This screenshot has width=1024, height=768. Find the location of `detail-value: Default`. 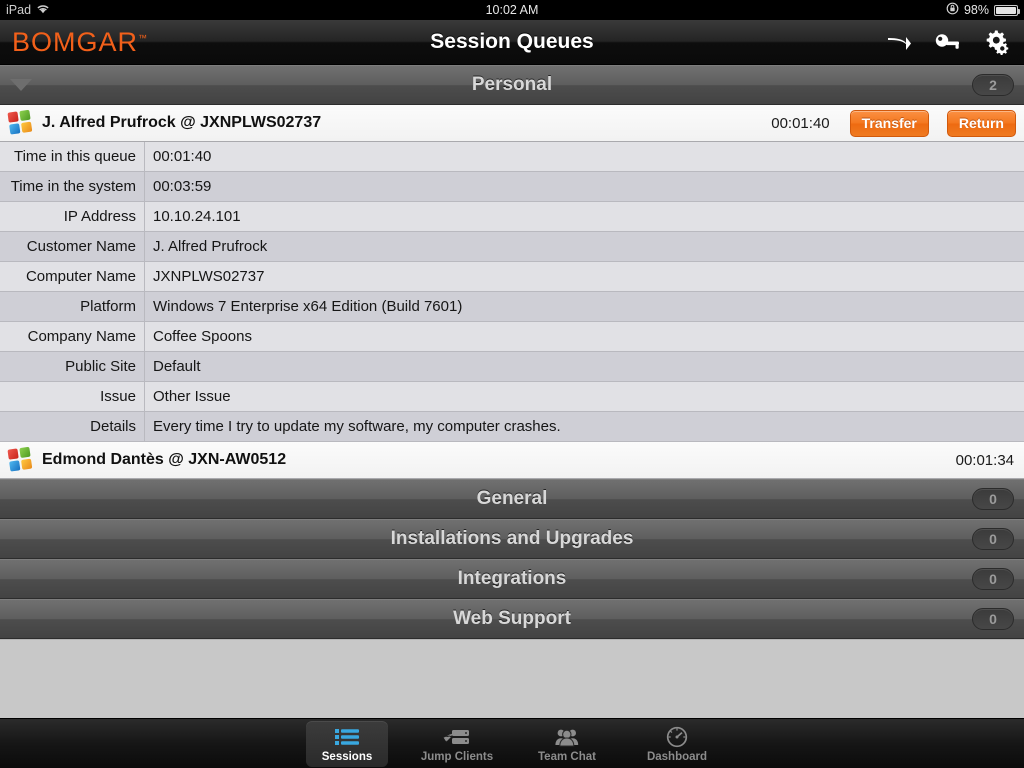

detail-value: Default is located at coordinates (177, 366).